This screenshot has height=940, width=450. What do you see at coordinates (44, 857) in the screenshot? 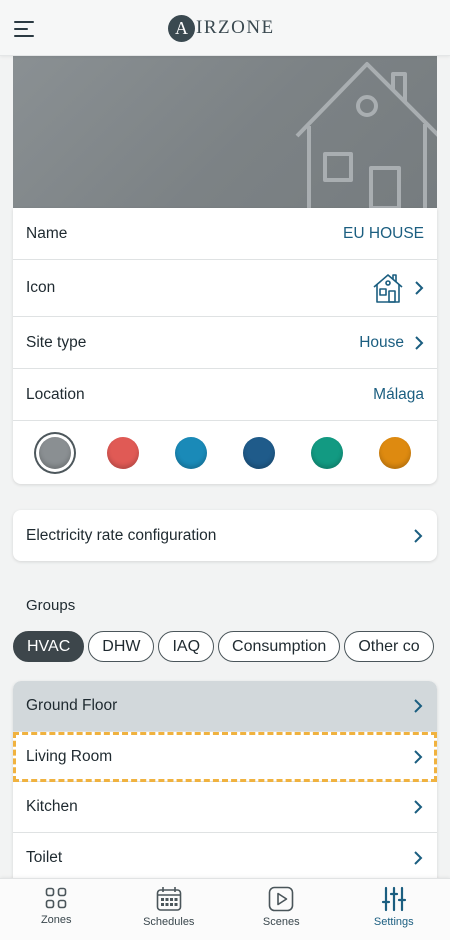
I see `group-row-label: Toilet` at bounding box center [44, 857].